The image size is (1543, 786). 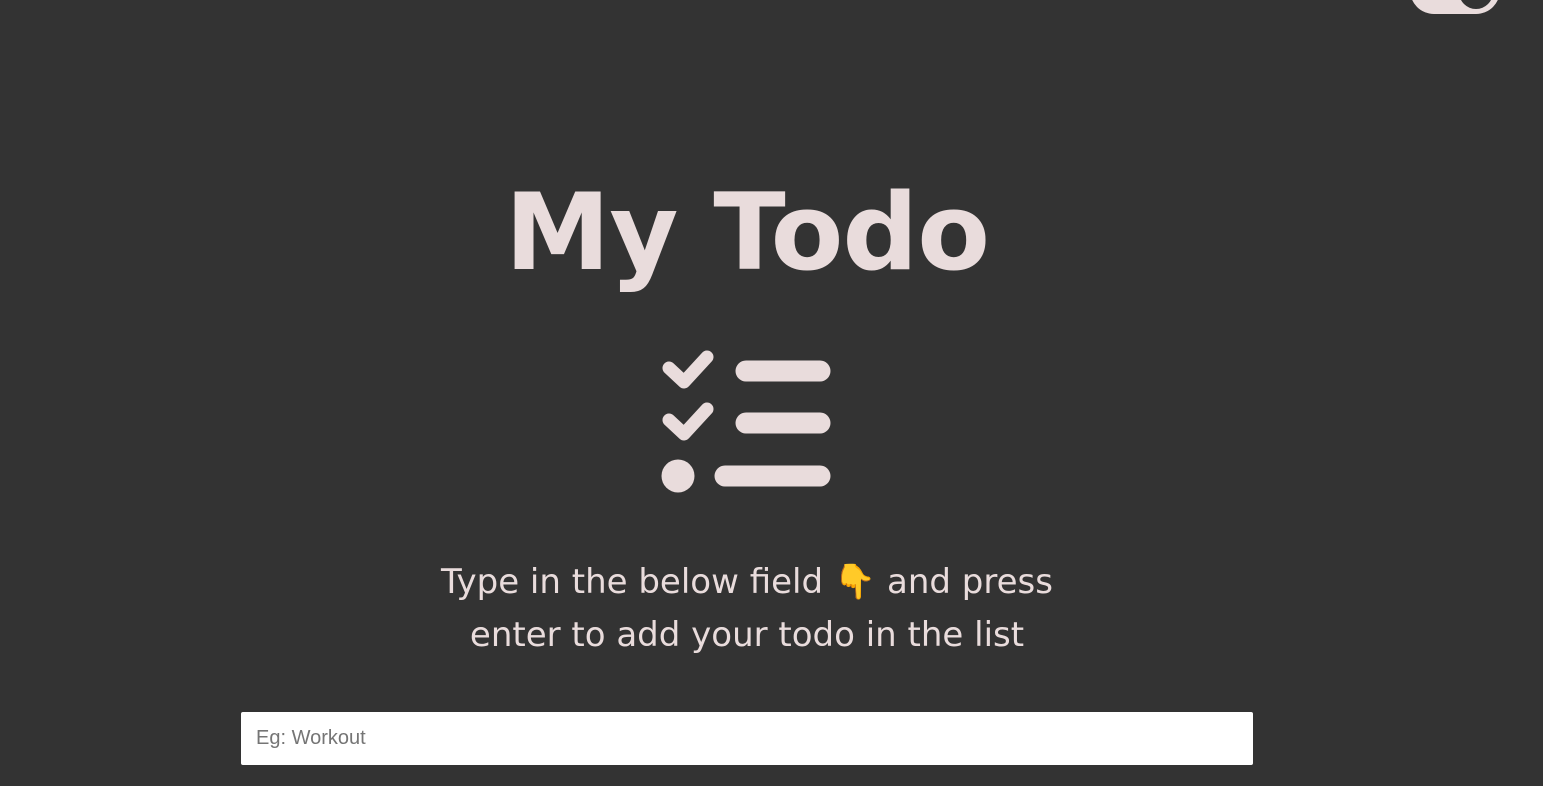 I want to click on todo-input, so click(x=747, y=738).